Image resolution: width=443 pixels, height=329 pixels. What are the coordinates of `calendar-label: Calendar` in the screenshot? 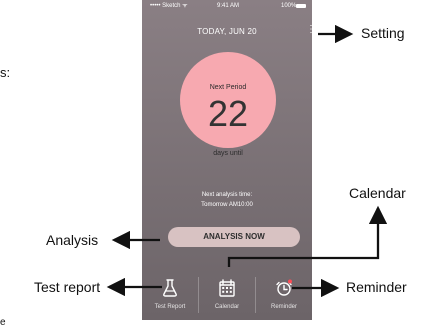 It's located at (227, 307).